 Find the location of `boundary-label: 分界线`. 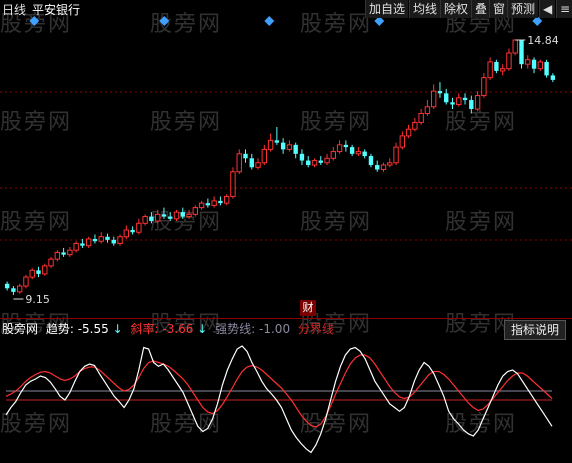

boundary-label: 分界线 is located at coordinates (315, 329).